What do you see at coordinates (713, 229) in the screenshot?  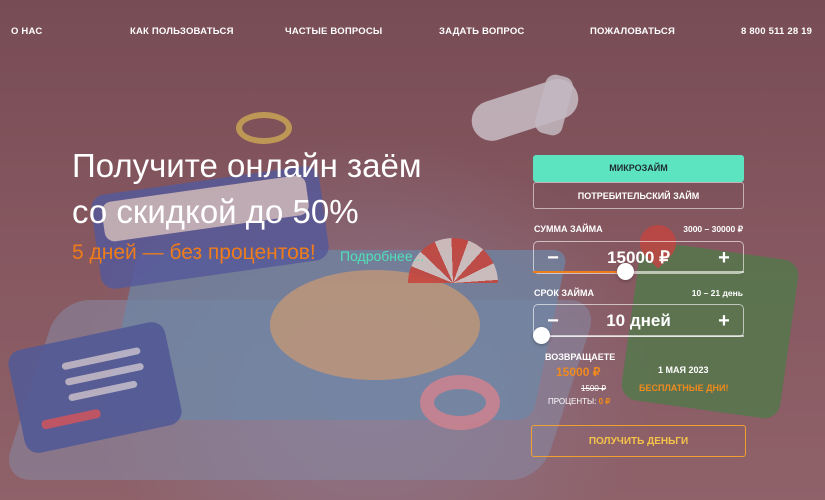 I see `amount-range: 3000 – 30000 ₽` at bounding box center [713, 229].